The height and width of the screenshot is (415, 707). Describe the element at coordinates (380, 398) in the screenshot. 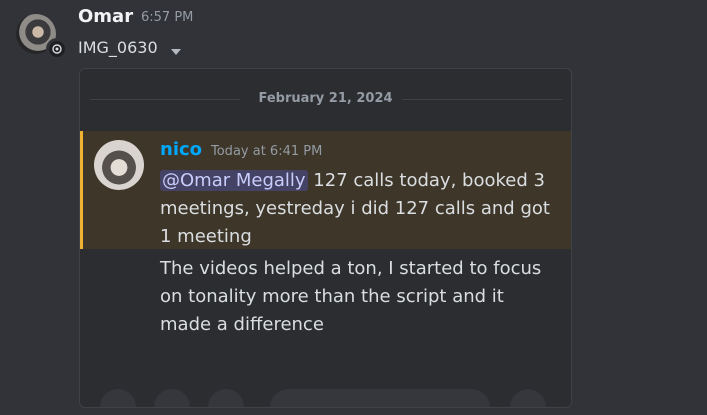

I see `toolbar-input` at that location.